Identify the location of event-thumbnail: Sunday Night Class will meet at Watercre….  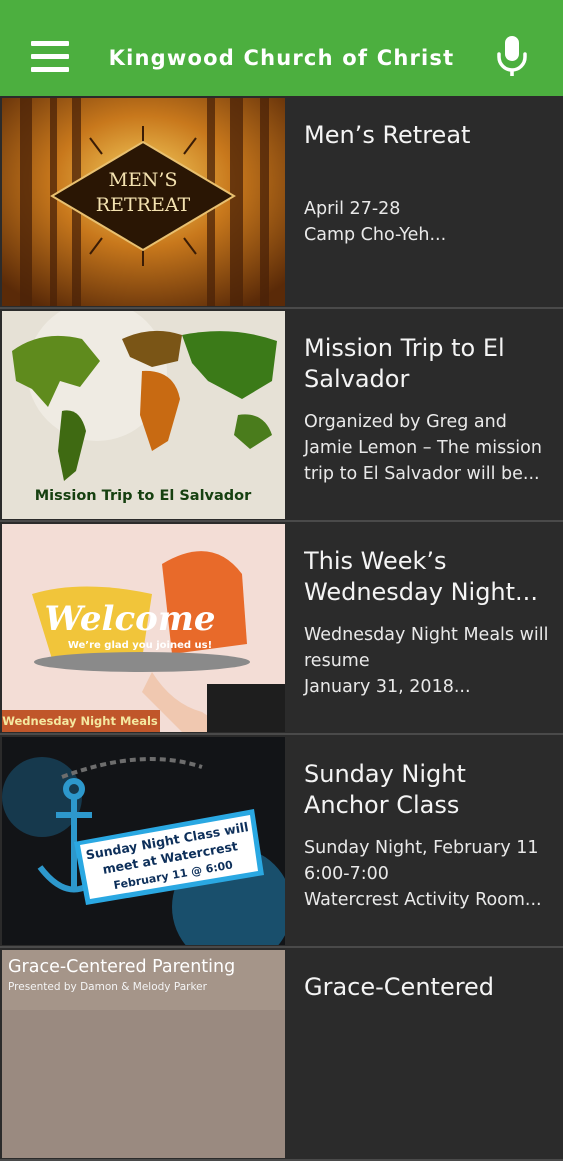
(143, 841).